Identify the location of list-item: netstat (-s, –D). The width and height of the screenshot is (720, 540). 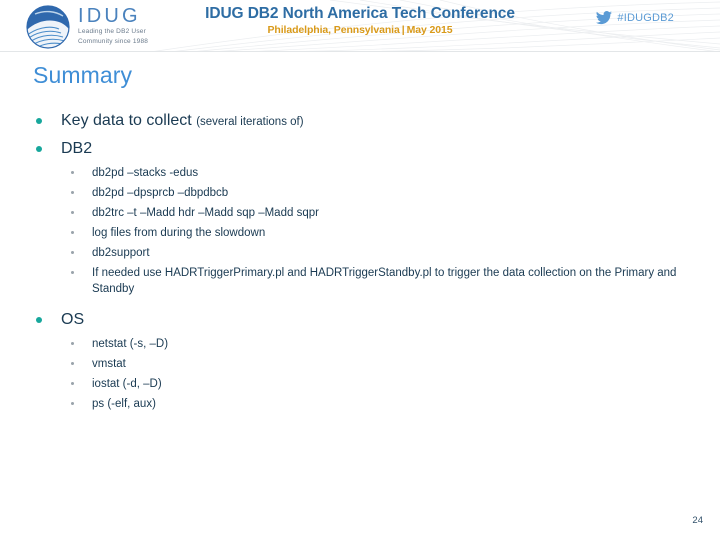
(371, 344).